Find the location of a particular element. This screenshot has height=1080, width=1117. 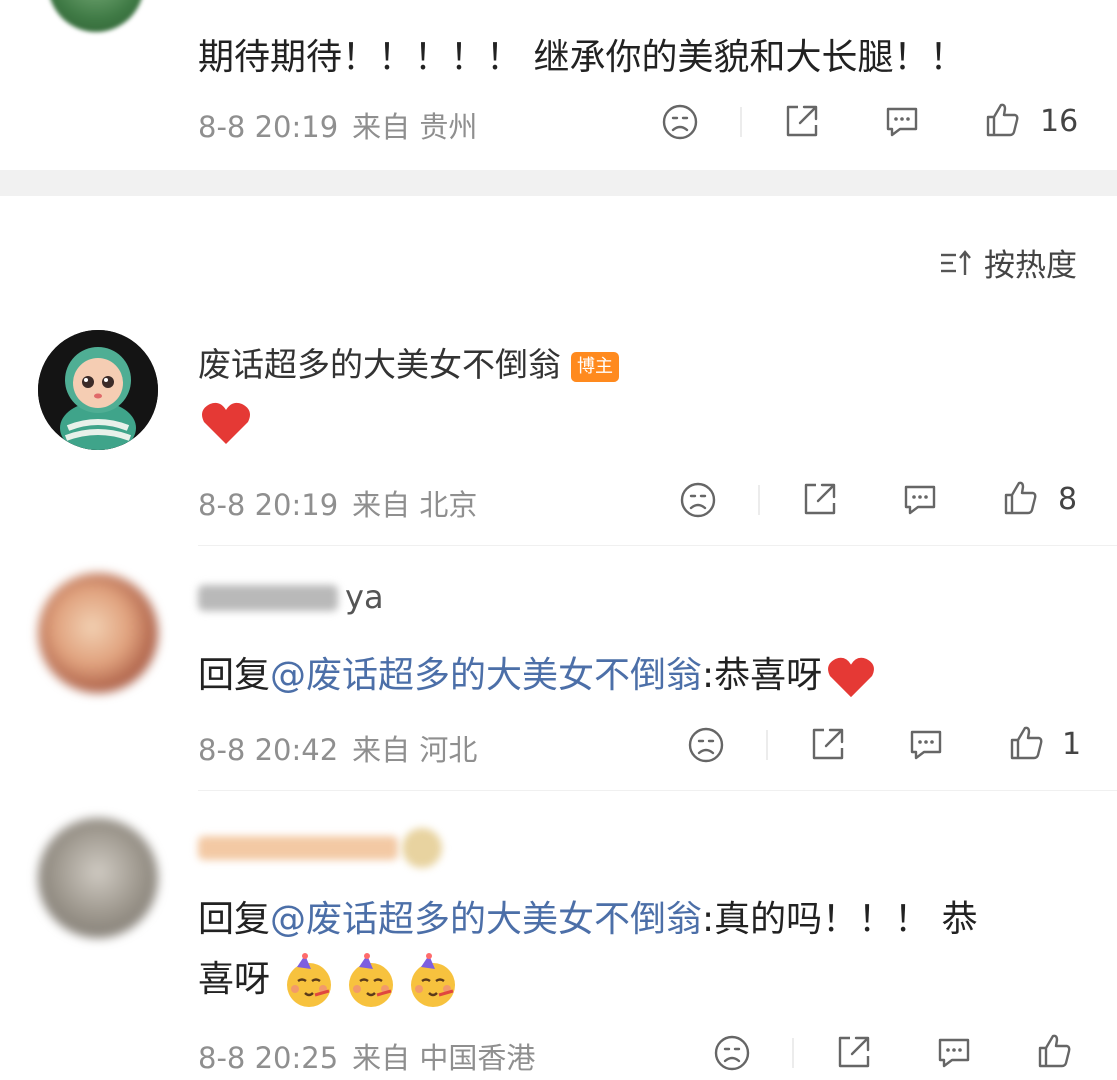

comment-meta: 8-8 20:19 来自 贵州 is located at coordinates (337, 125).